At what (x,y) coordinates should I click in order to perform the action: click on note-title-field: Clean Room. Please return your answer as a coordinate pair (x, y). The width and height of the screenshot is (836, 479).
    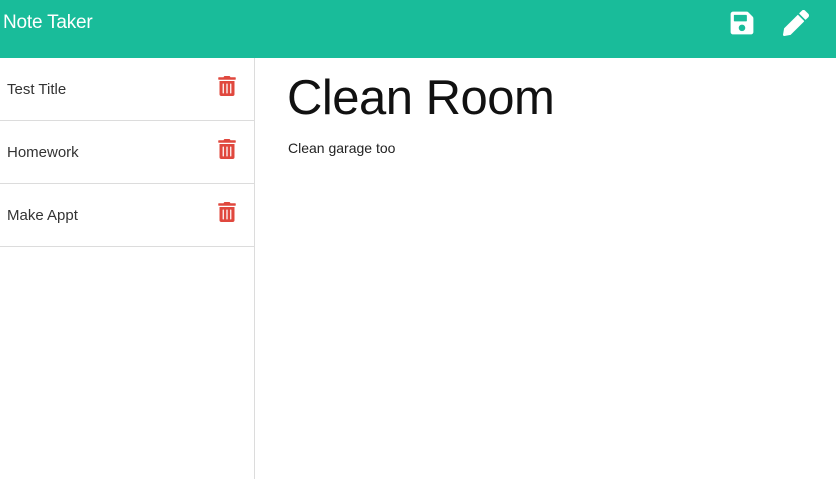
    Looking at the image, I should click on (421, 98).